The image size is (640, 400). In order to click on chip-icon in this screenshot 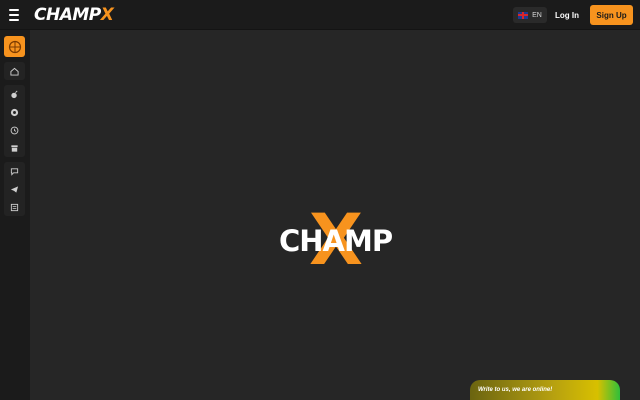, I will do `click(14, 112)`.